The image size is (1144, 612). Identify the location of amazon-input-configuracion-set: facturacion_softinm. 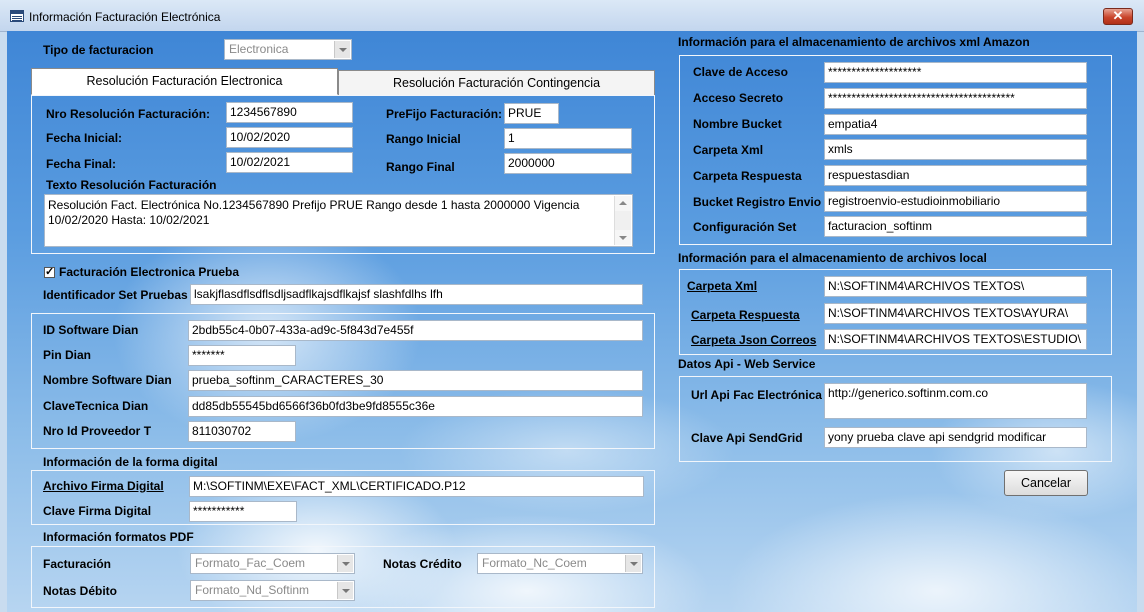
(955, 226).